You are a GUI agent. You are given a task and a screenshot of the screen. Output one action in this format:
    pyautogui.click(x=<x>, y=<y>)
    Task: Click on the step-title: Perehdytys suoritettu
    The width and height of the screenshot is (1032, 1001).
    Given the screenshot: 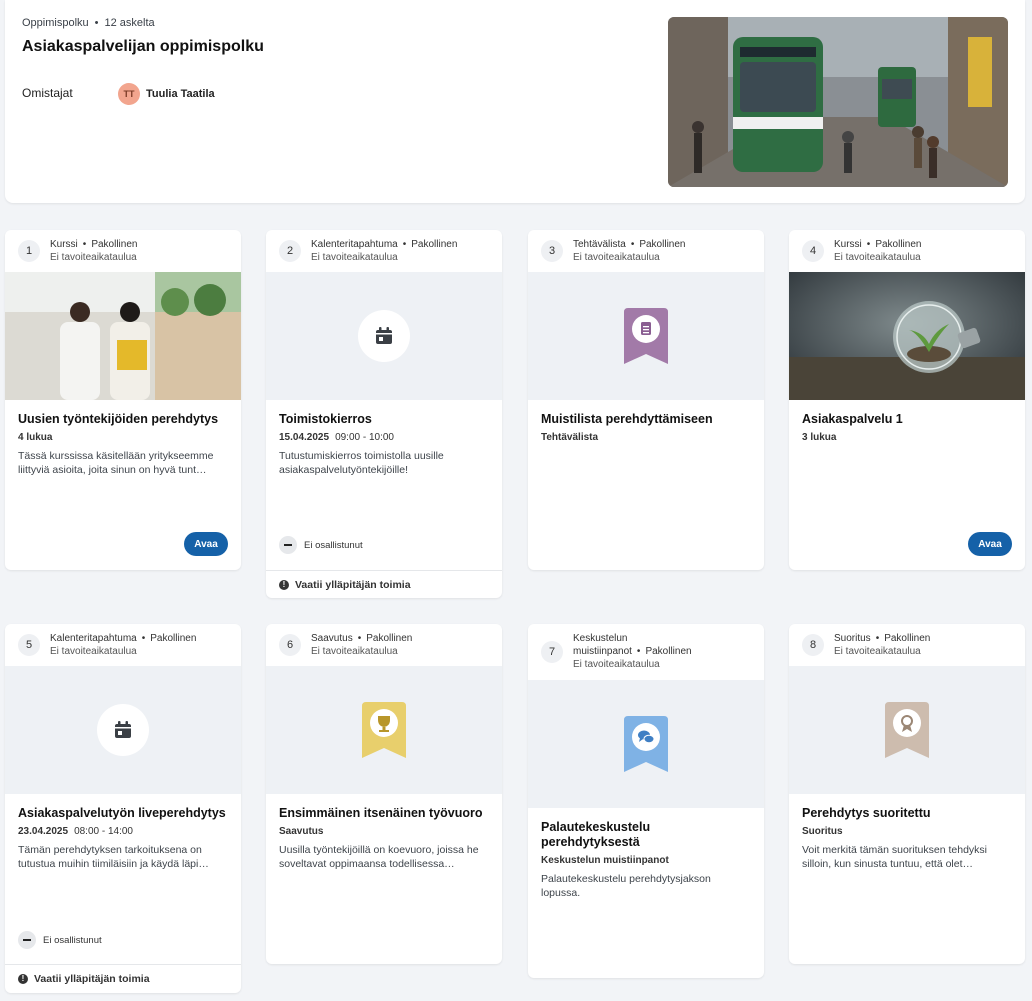 What is the action you would take?
    pyautogui.click(x=866, y=813)
    